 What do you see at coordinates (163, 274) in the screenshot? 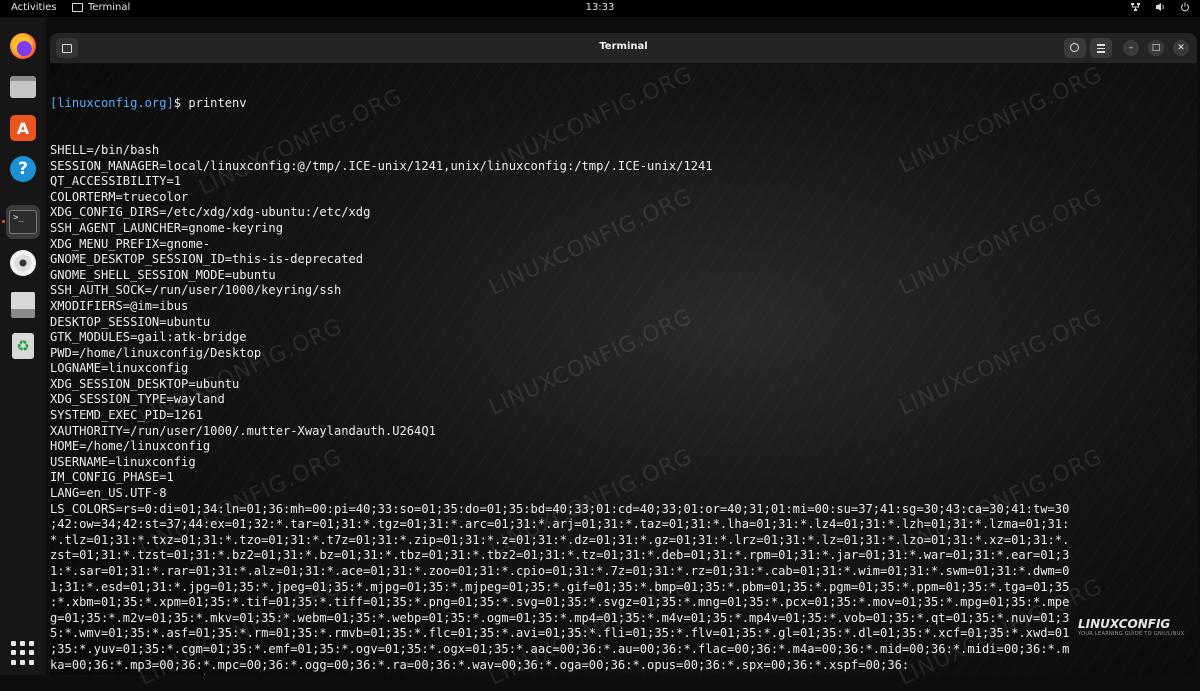
I see `terminal-line: GNOME_SHELL_SESSION_MODE=ubuntu` at bounding box center [163, 274].